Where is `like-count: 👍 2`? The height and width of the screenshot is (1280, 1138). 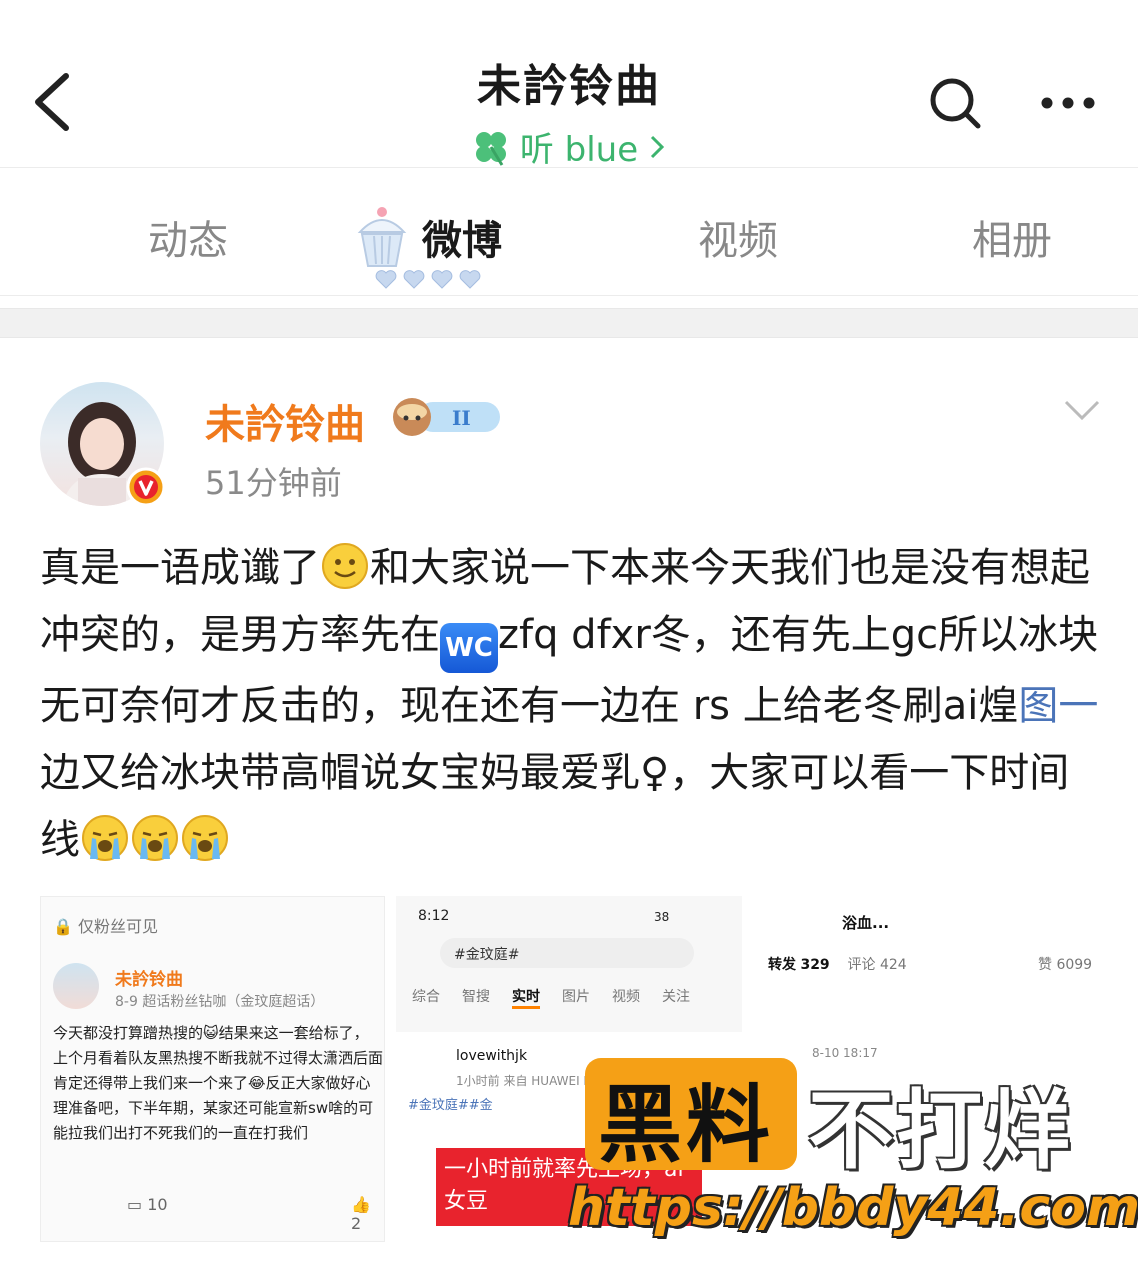 like-count: 👍 2 is located at coordinates (367, 1214).